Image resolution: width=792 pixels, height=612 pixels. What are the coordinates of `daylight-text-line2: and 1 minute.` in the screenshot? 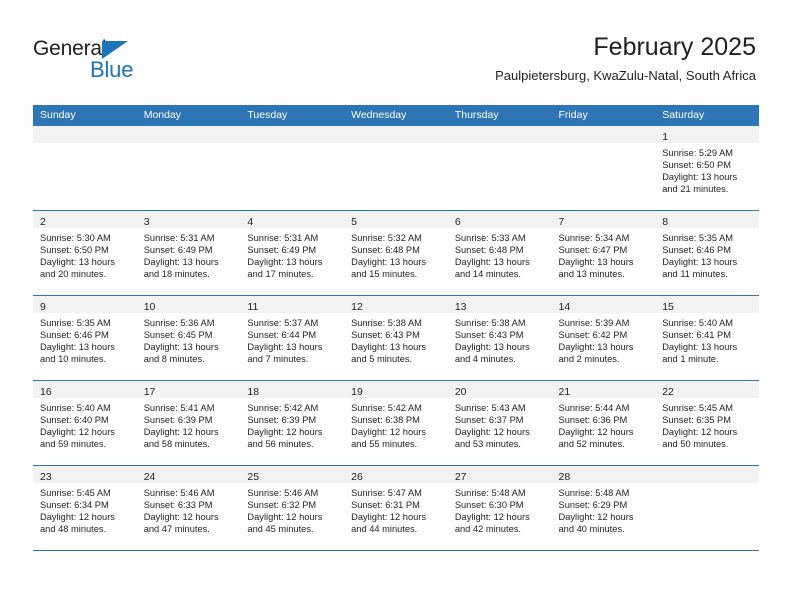 It's located at (690, 359).